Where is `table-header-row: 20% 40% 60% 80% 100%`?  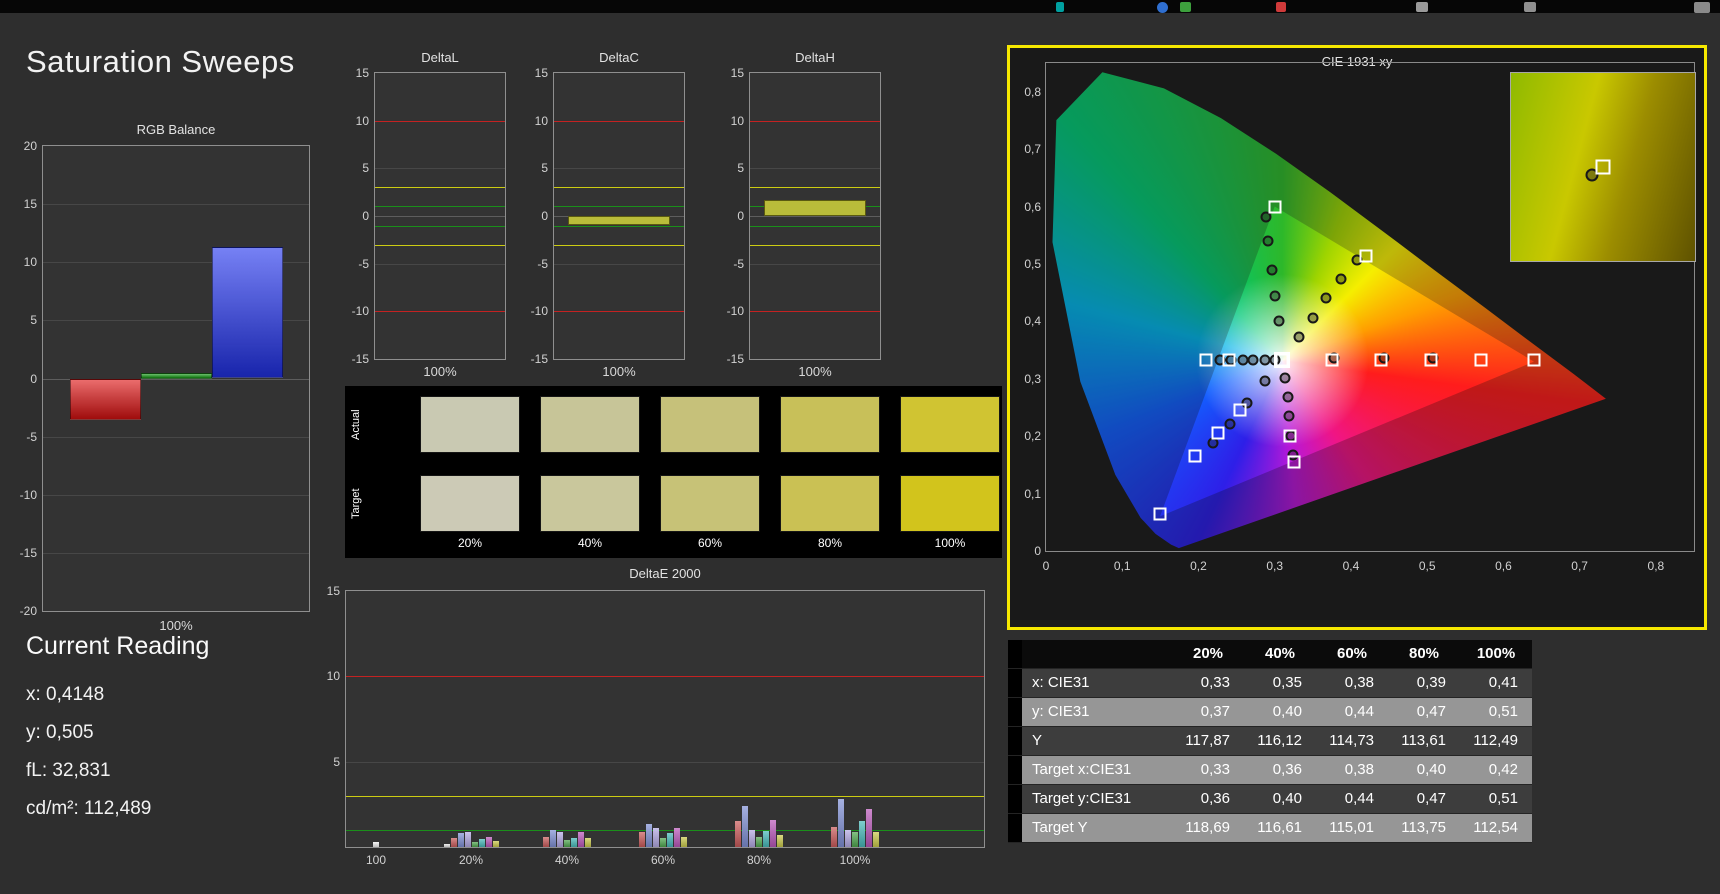 table-header-row: 20% 40% 60% 80% 100% is located at coordinates (1270, 654).